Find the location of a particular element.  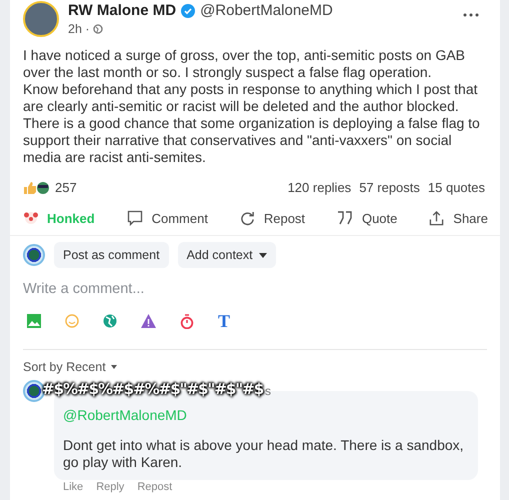

reaction-icons is located at coordinates (37, 187).